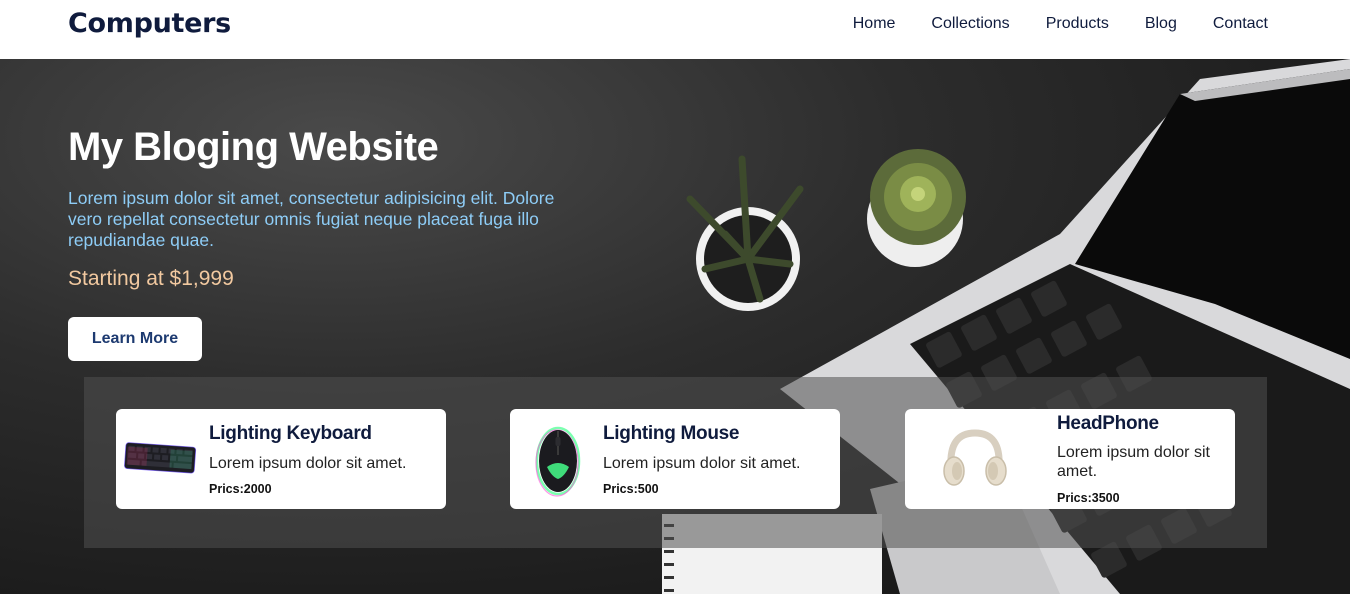 The height and width of the screenshot is (594, 1350). I want to click on keyboard-icon, so click(160, 458).